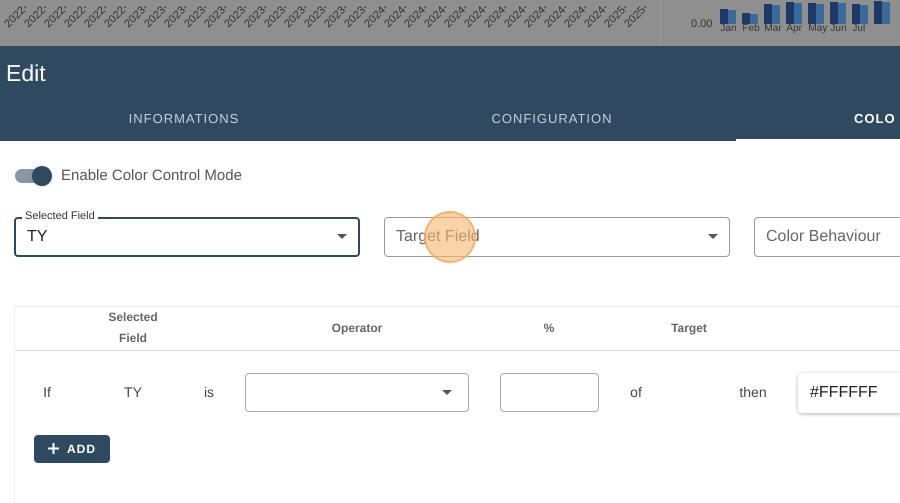 The width and height of the screenshot is (900, 503). Describe the element at coordinates (549, 392) in the screenshot. I see `percent-input` at that location.